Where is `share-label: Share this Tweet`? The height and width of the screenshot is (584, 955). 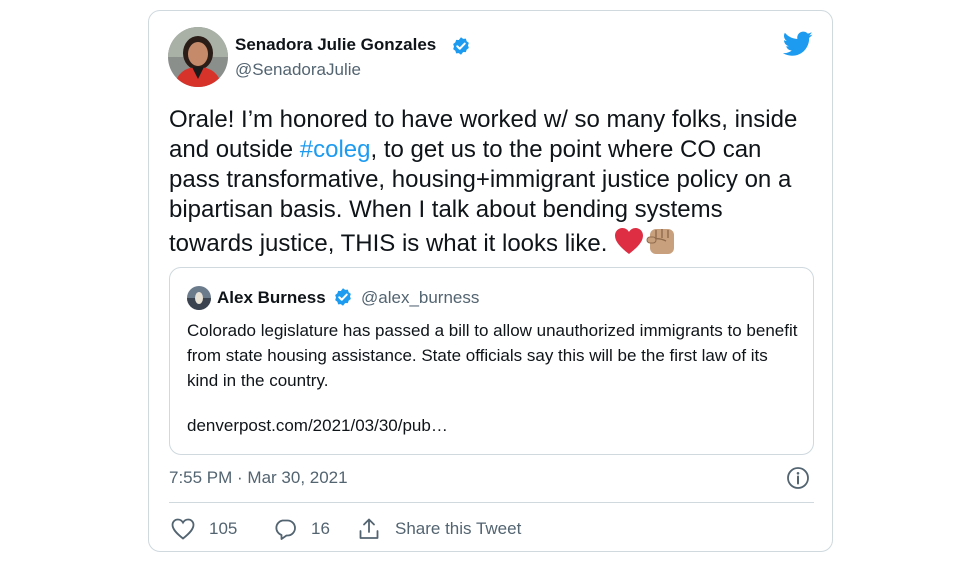
share-label: Share this Tweet is located at coordinates (458, 528).